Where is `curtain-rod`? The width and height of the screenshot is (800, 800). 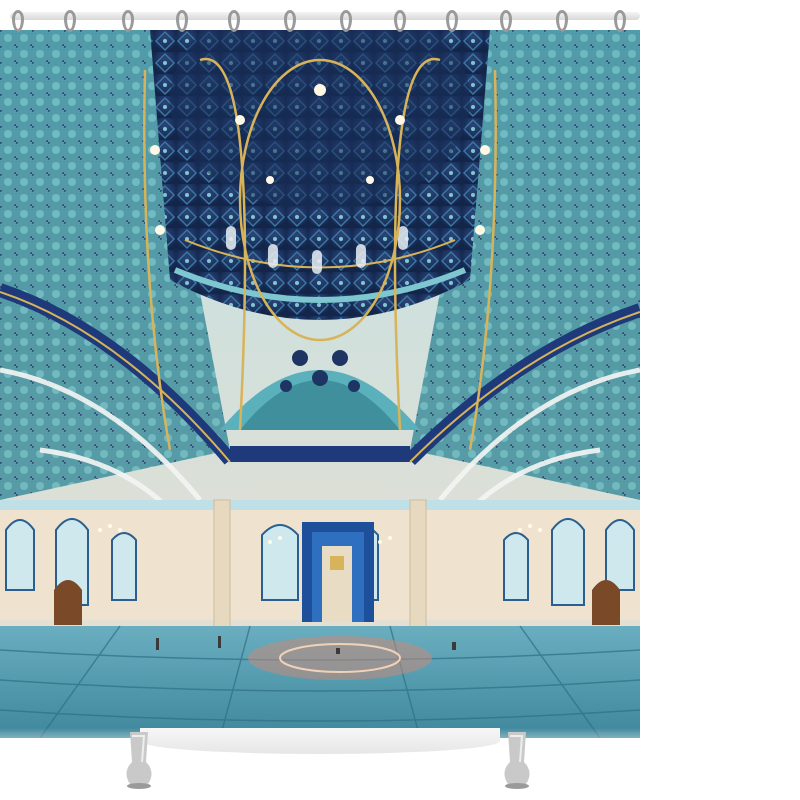 curtain-rod is located at coordinates (325, 16).